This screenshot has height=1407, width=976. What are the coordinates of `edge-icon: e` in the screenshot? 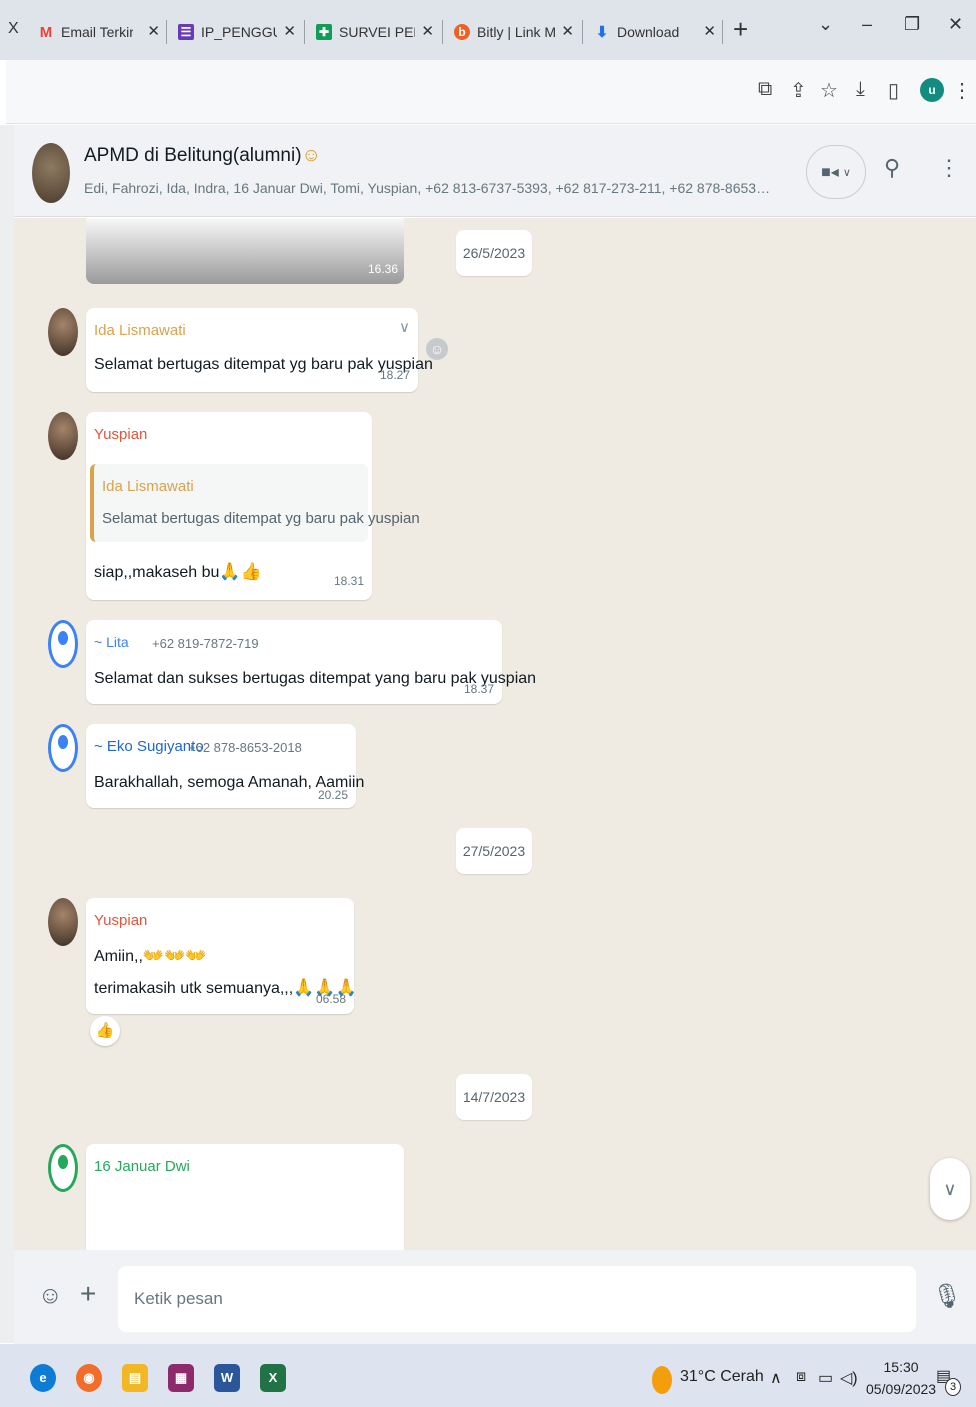 It's located at (43, 1378).